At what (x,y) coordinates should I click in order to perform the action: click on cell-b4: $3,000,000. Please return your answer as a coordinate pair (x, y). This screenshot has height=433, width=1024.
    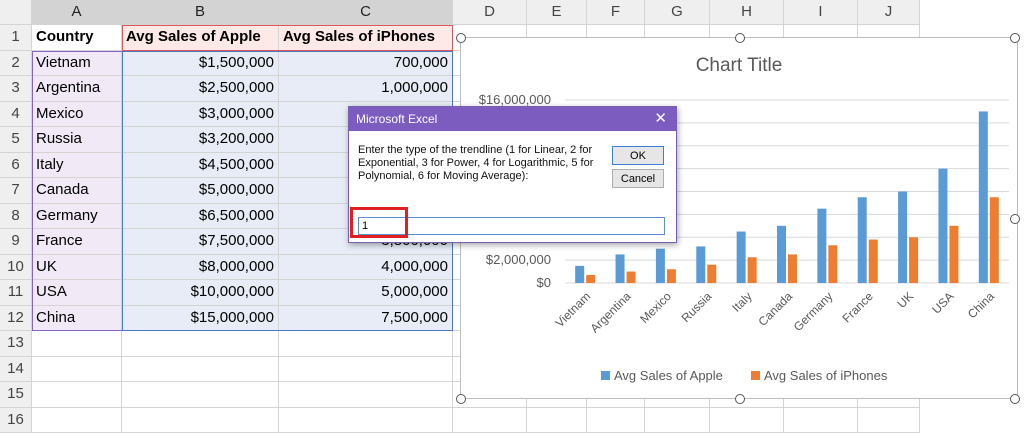
    Looking at the image, I should click on (200, 115).